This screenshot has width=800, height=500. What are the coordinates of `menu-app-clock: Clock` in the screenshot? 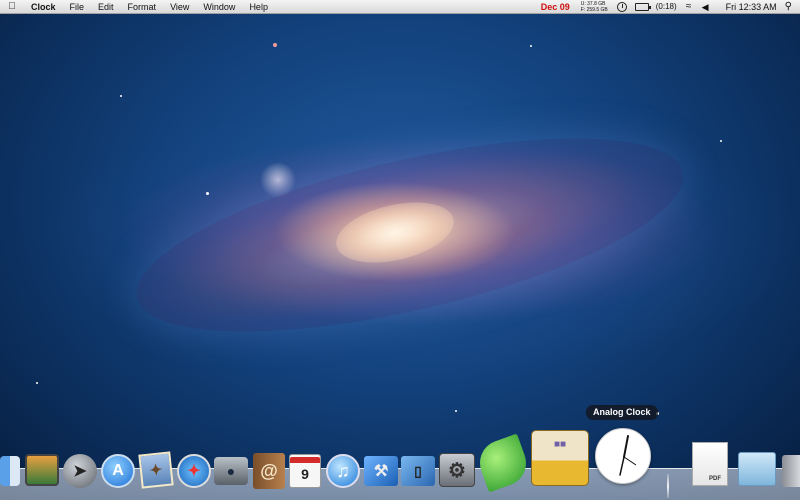 It's located at (43, 7).